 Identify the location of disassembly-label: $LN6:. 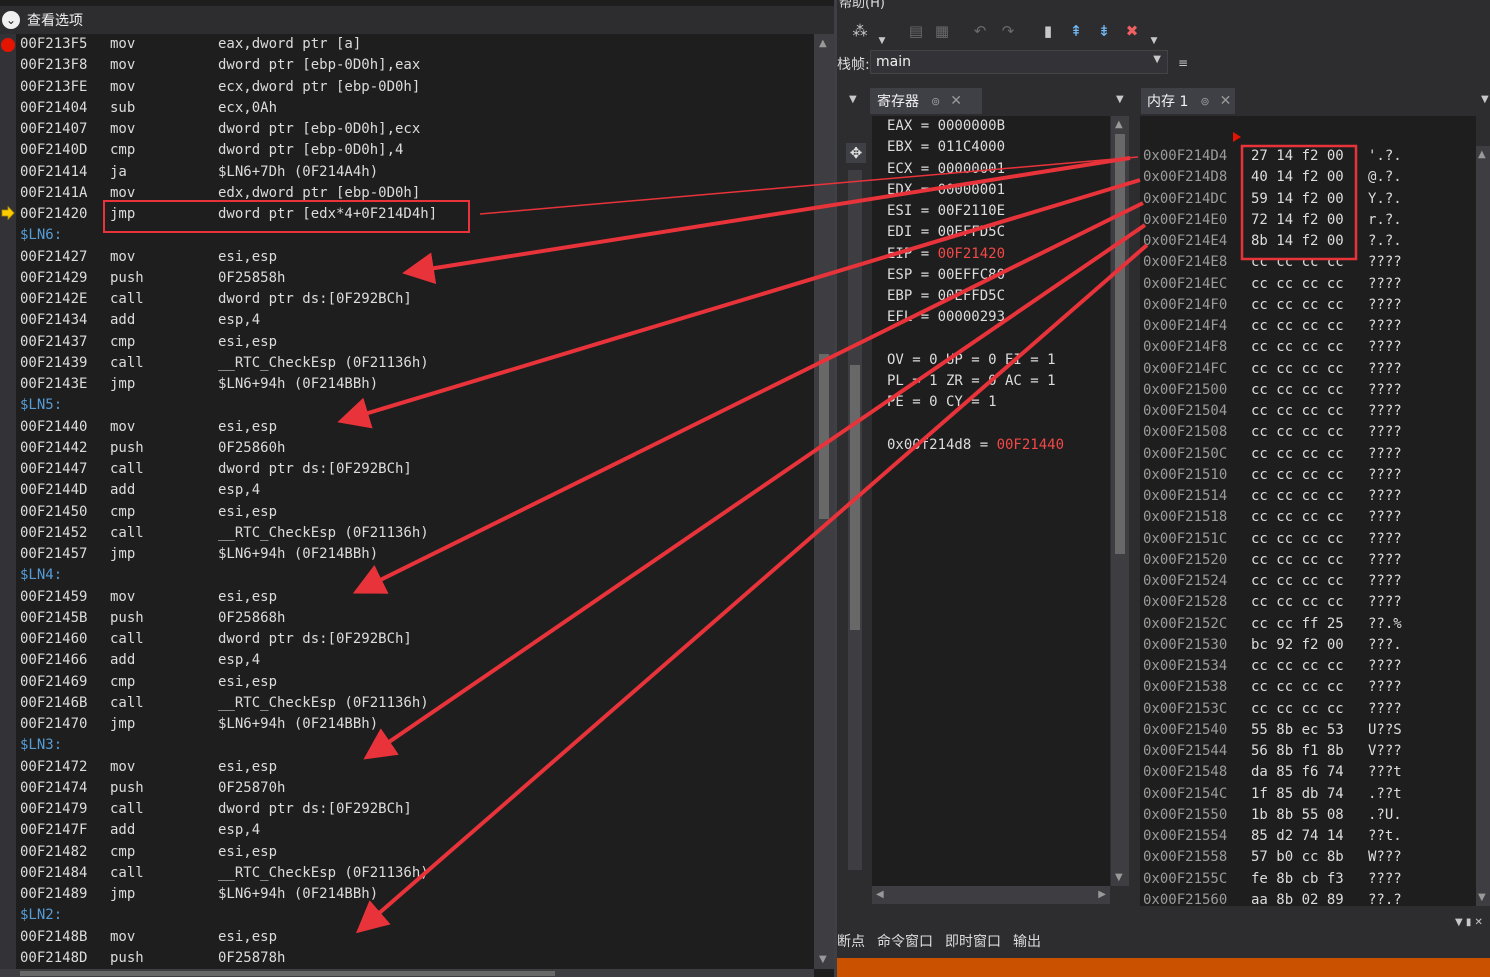
(415, 235).